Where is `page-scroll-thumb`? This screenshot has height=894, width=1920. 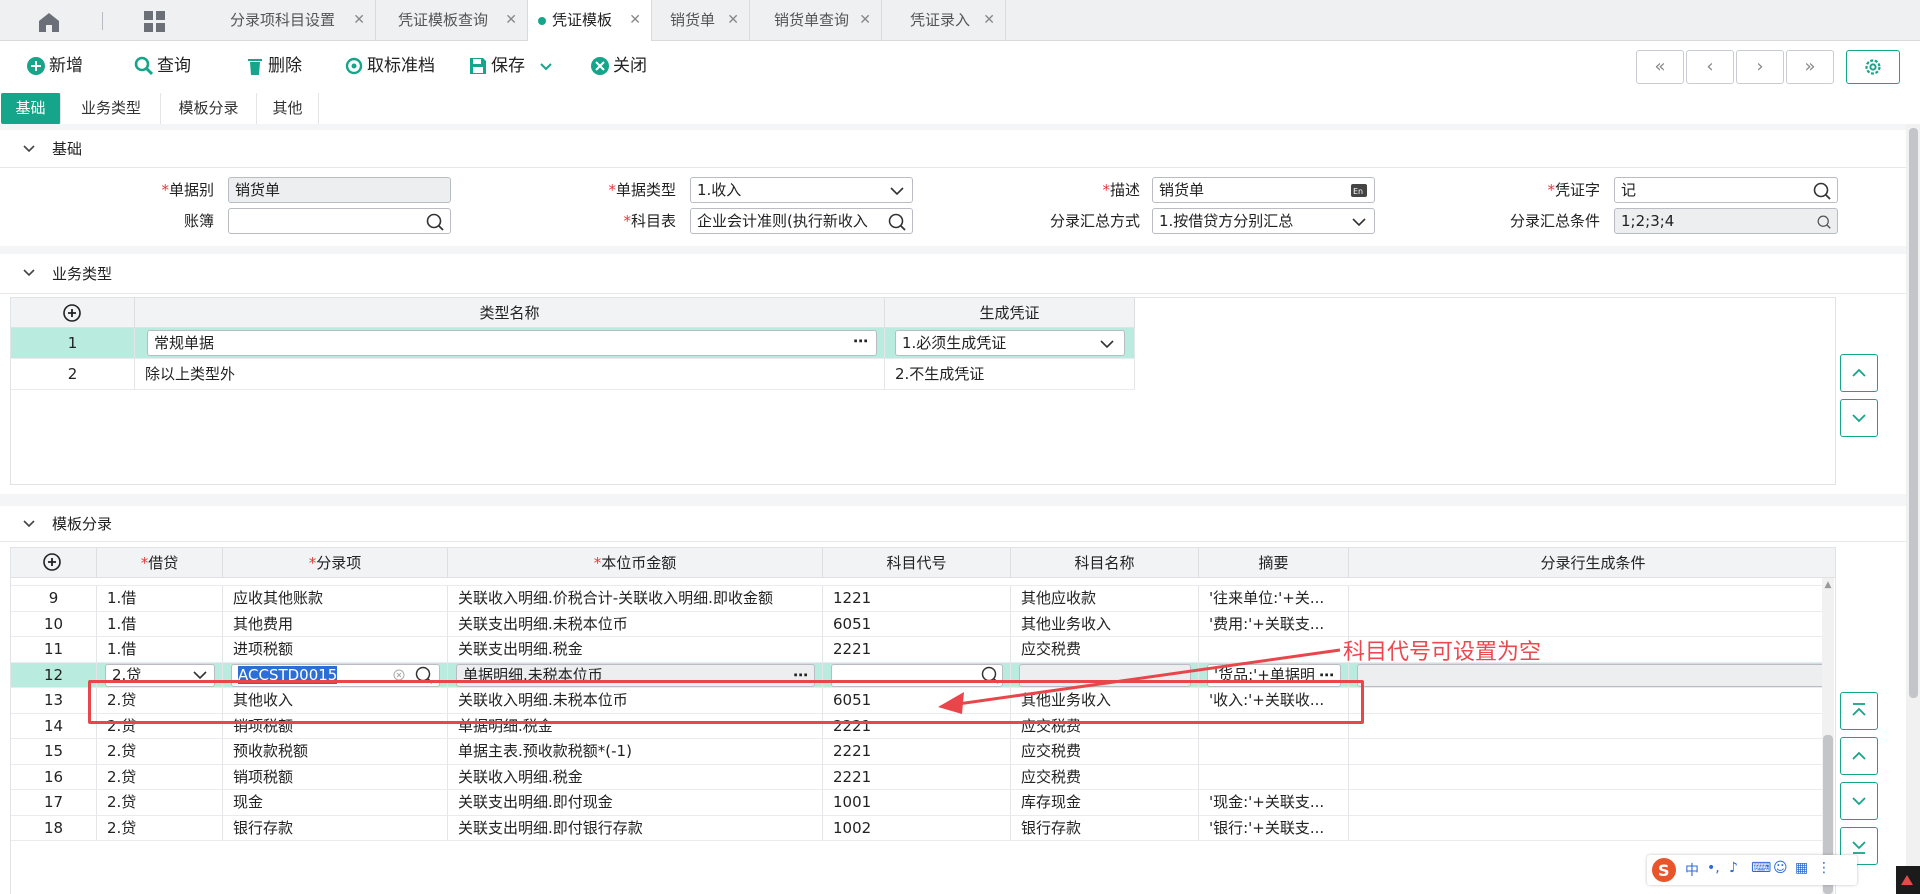
page-scroll-thumb is located at coordinates (1913, 413).